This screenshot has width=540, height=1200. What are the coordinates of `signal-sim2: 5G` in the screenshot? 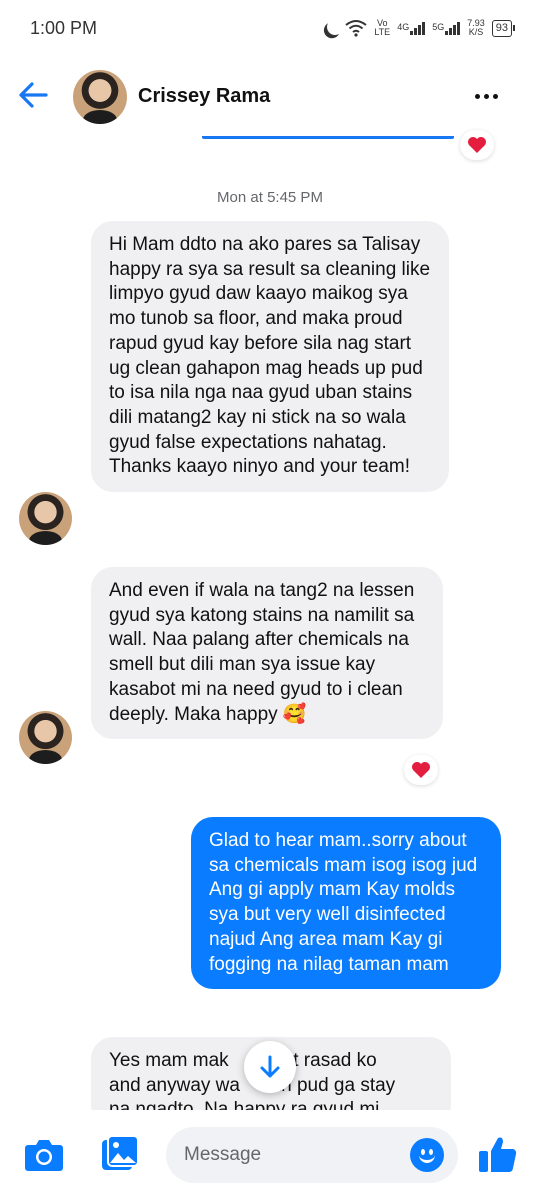 It's located at (446, 28).